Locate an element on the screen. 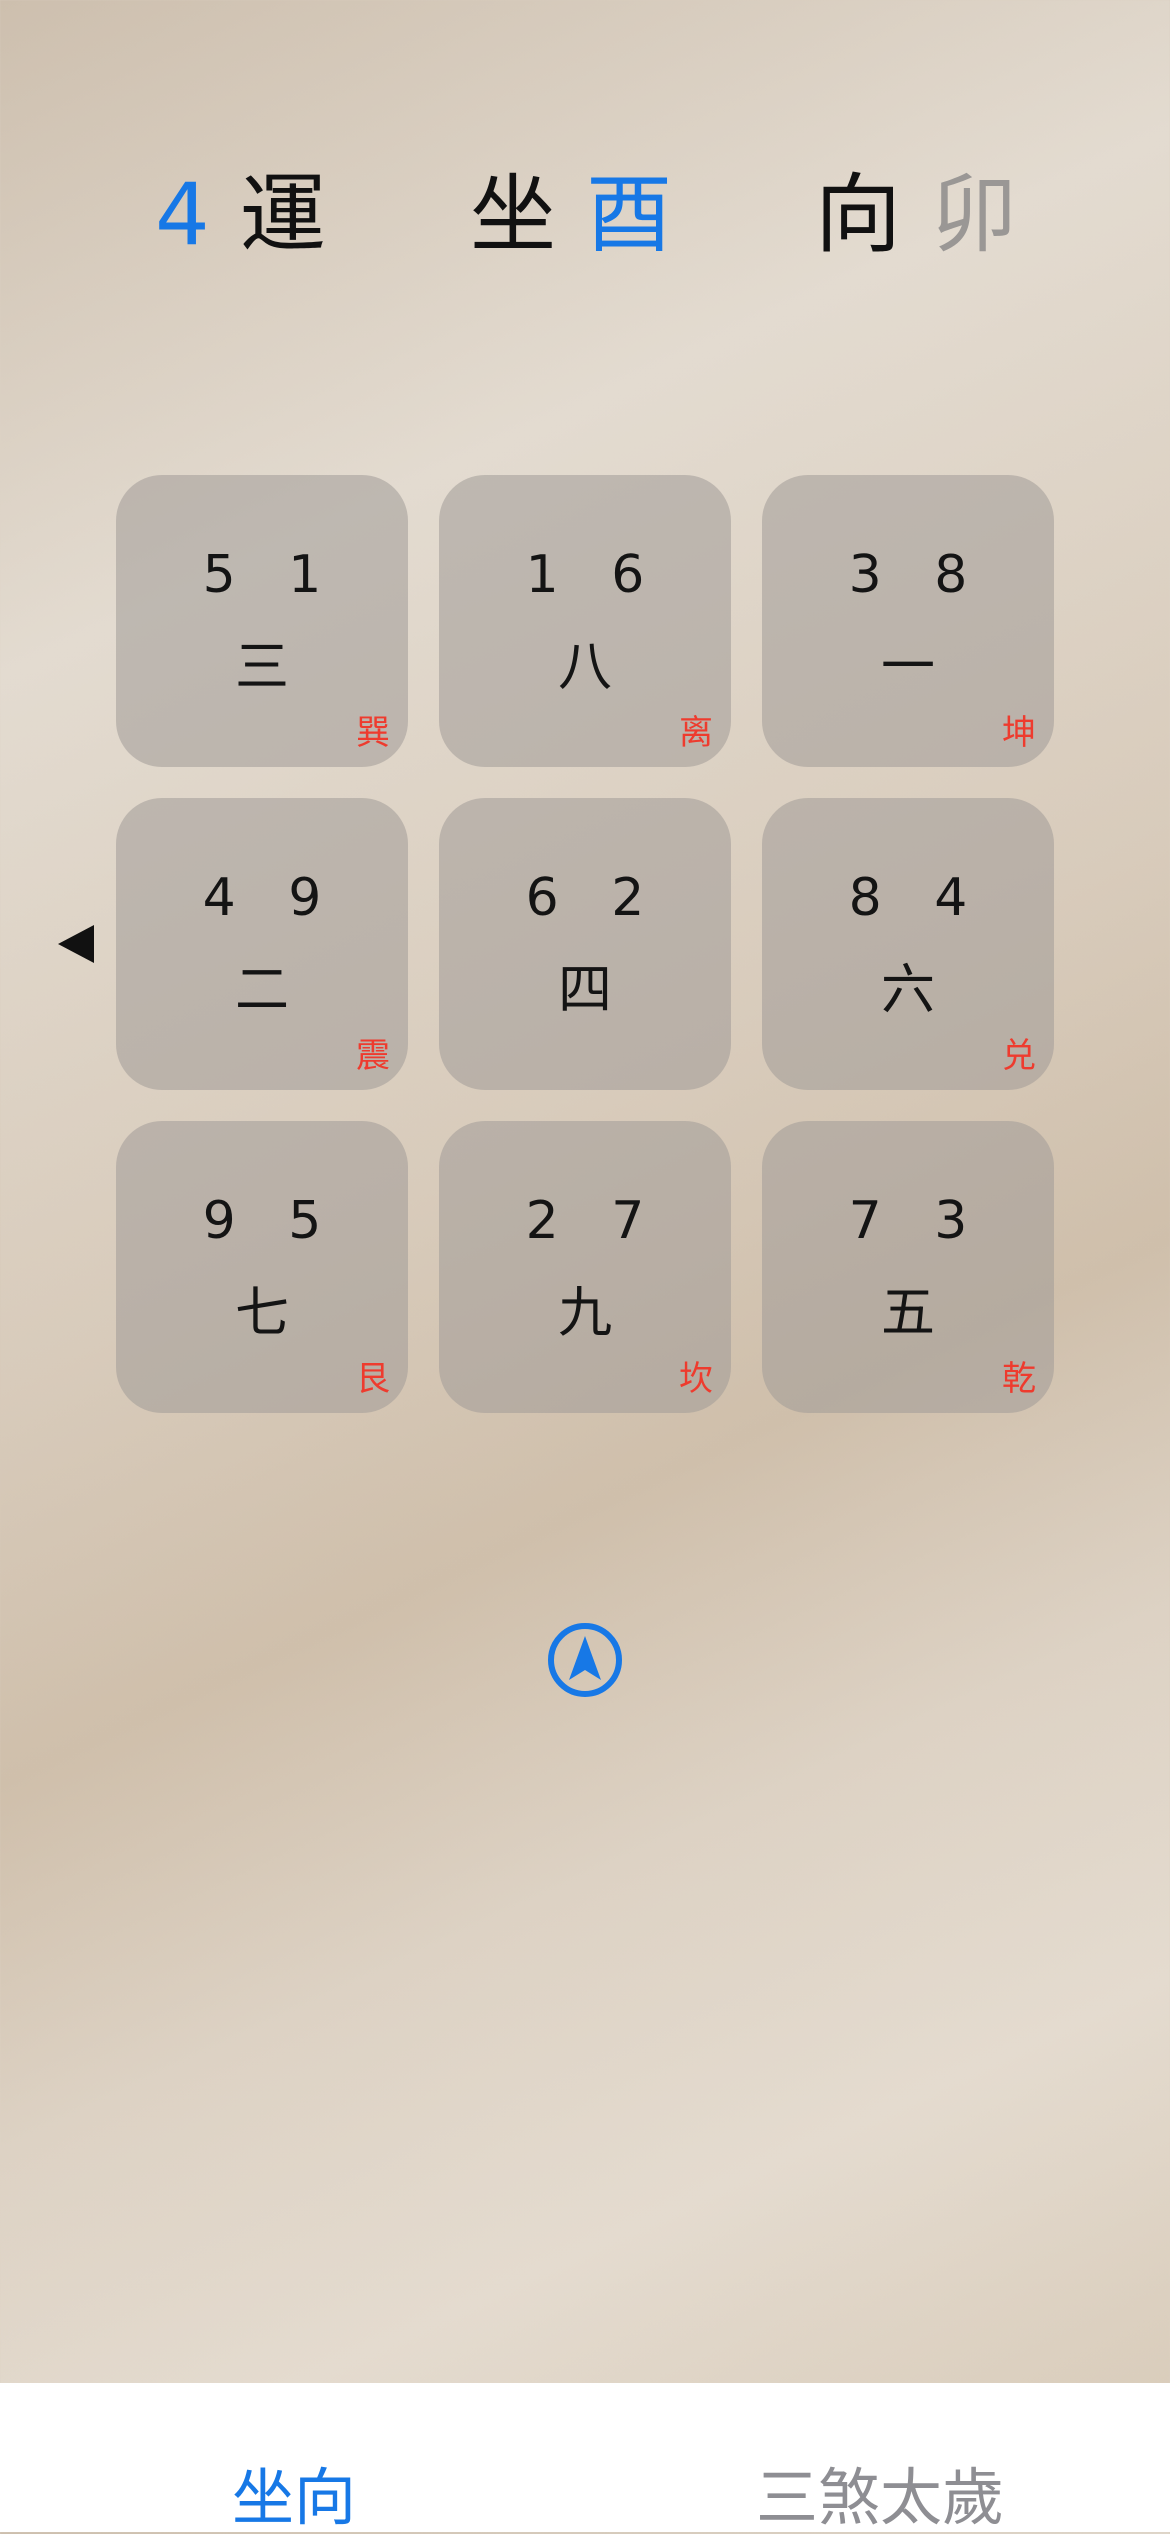  period-display: 4運 is located at coordinates (240, 215).